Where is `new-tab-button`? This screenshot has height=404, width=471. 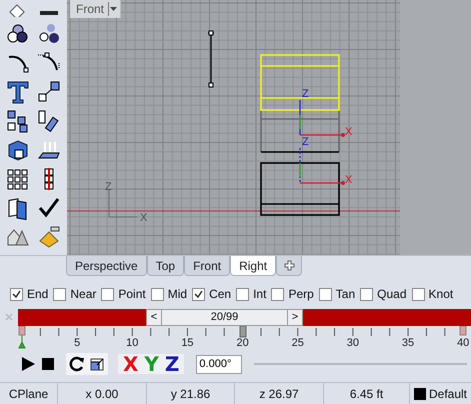
new-tab-button is located at coordinates (289, 266).